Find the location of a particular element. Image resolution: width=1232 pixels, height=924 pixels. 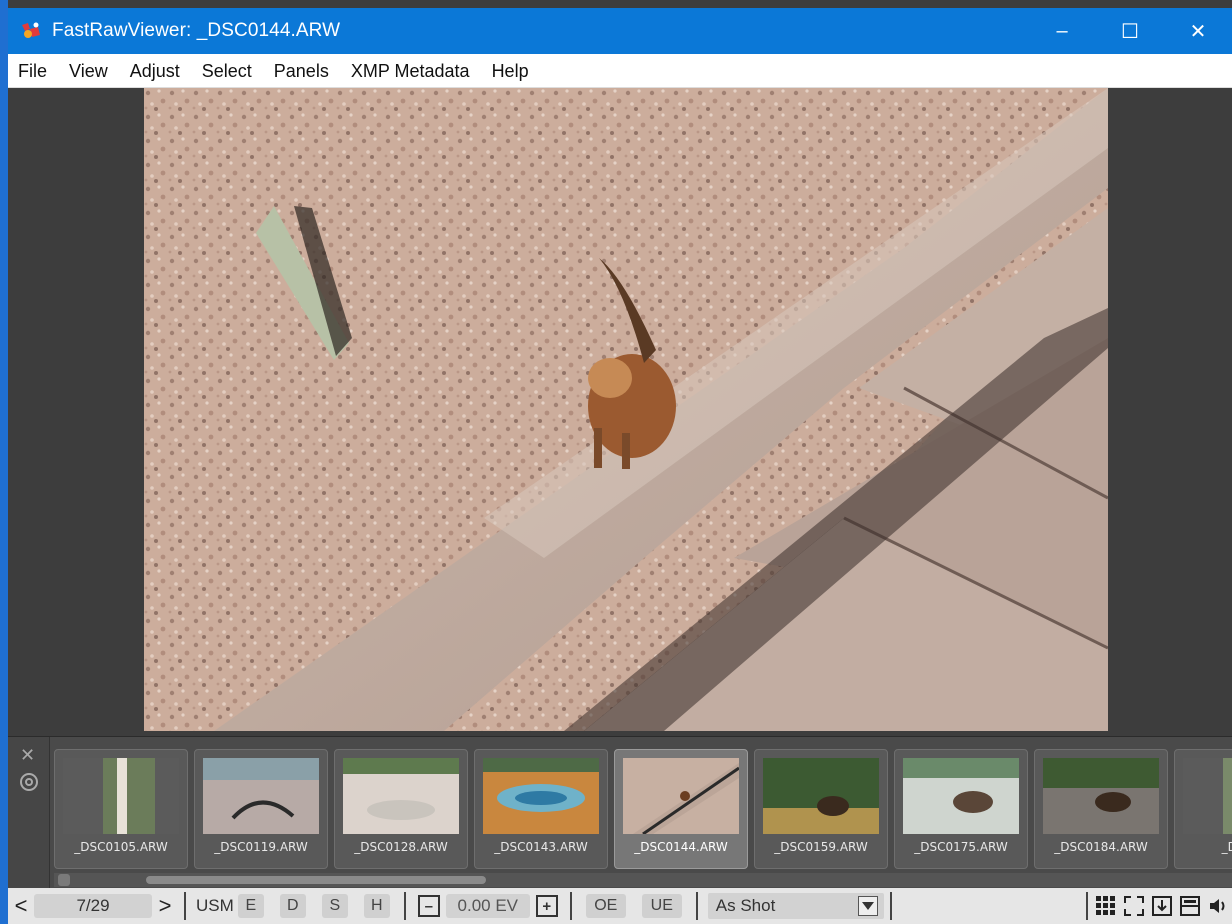

window-title: FastRawViewer: _DSC0144.ARW is located at coordinates (196, 30).